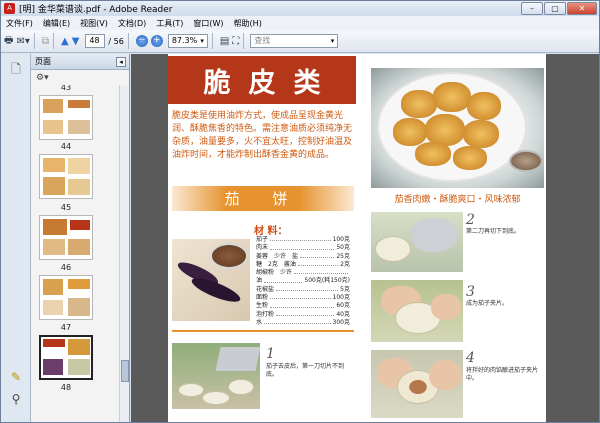  What do you see at coordinates (532, 8) in the screenshot?
I see `minimize-button: –` at bounding box center [532, 8].